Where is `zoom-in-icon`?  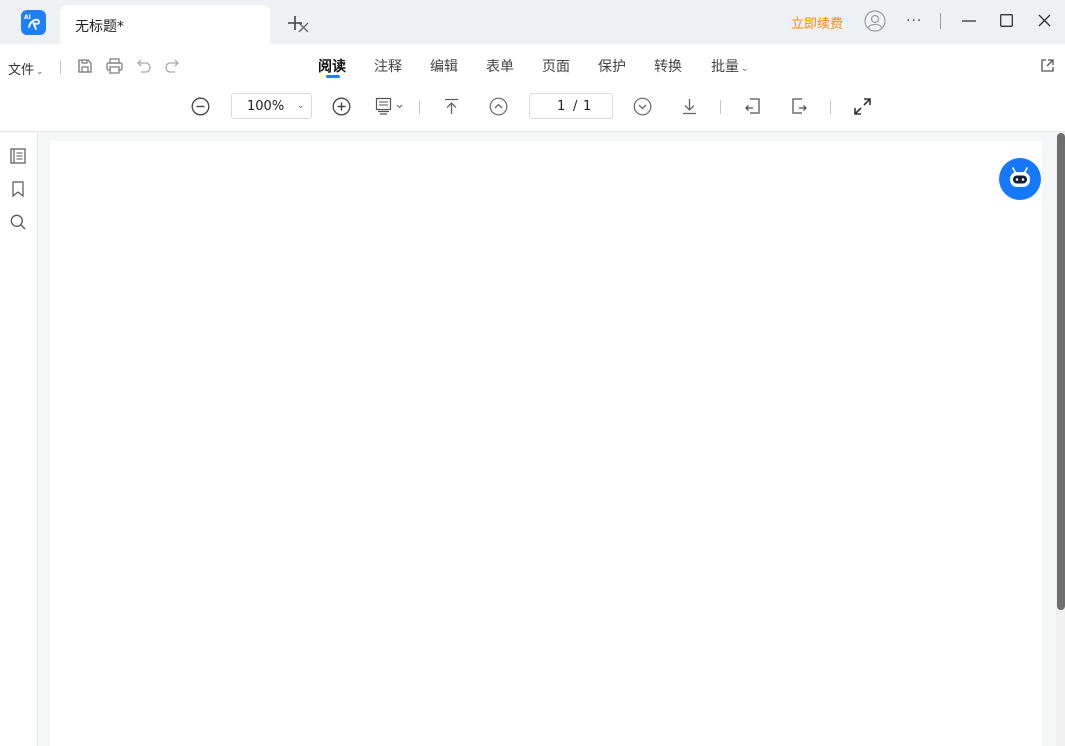
zoom-in-icon is located at coordinates (341, 106).